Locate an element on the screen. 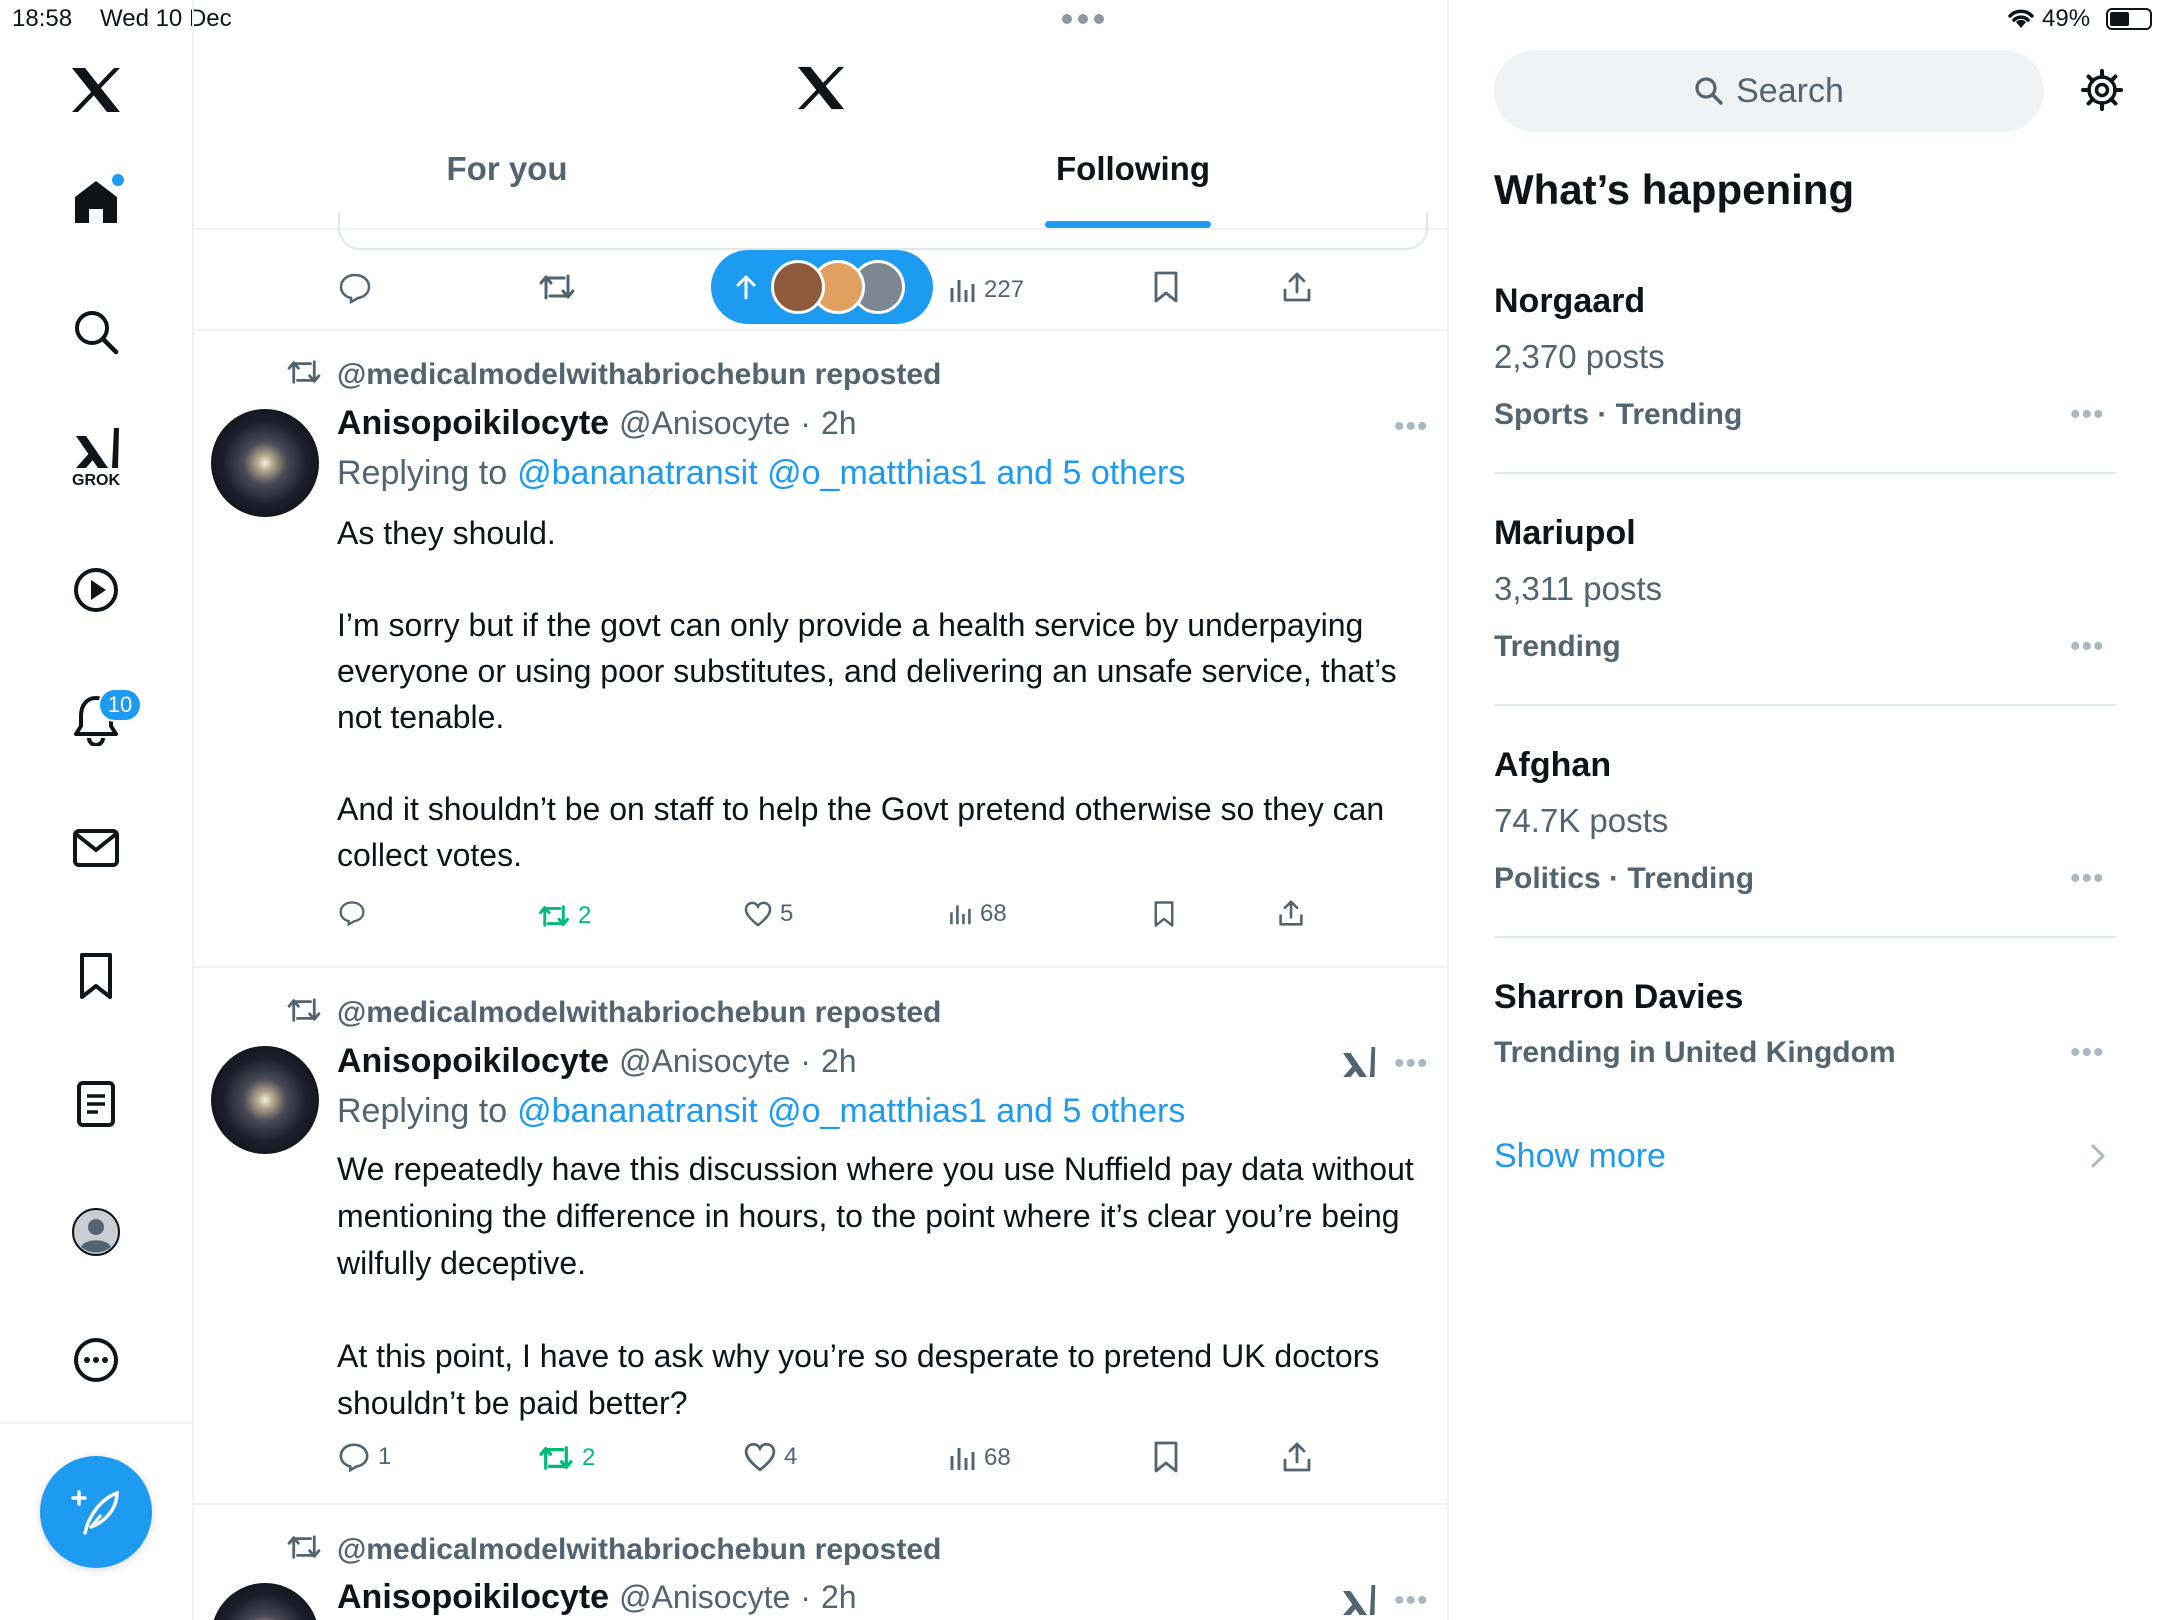  prev-post-bookmark-button is located at coordinates (1166, 287).